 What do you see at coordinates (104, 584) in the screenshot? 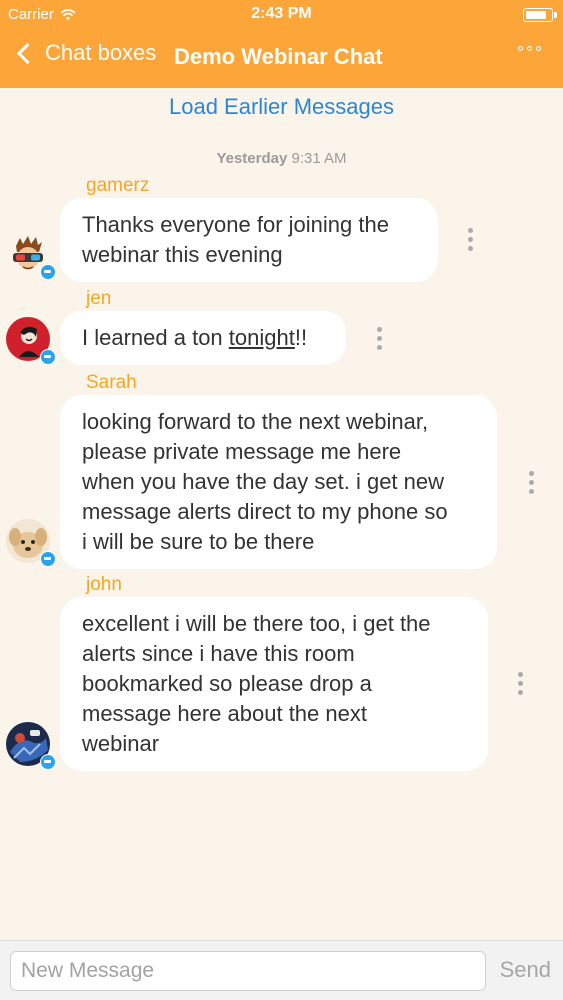
I see `message-sender: john` at bounding box center [104, 584].